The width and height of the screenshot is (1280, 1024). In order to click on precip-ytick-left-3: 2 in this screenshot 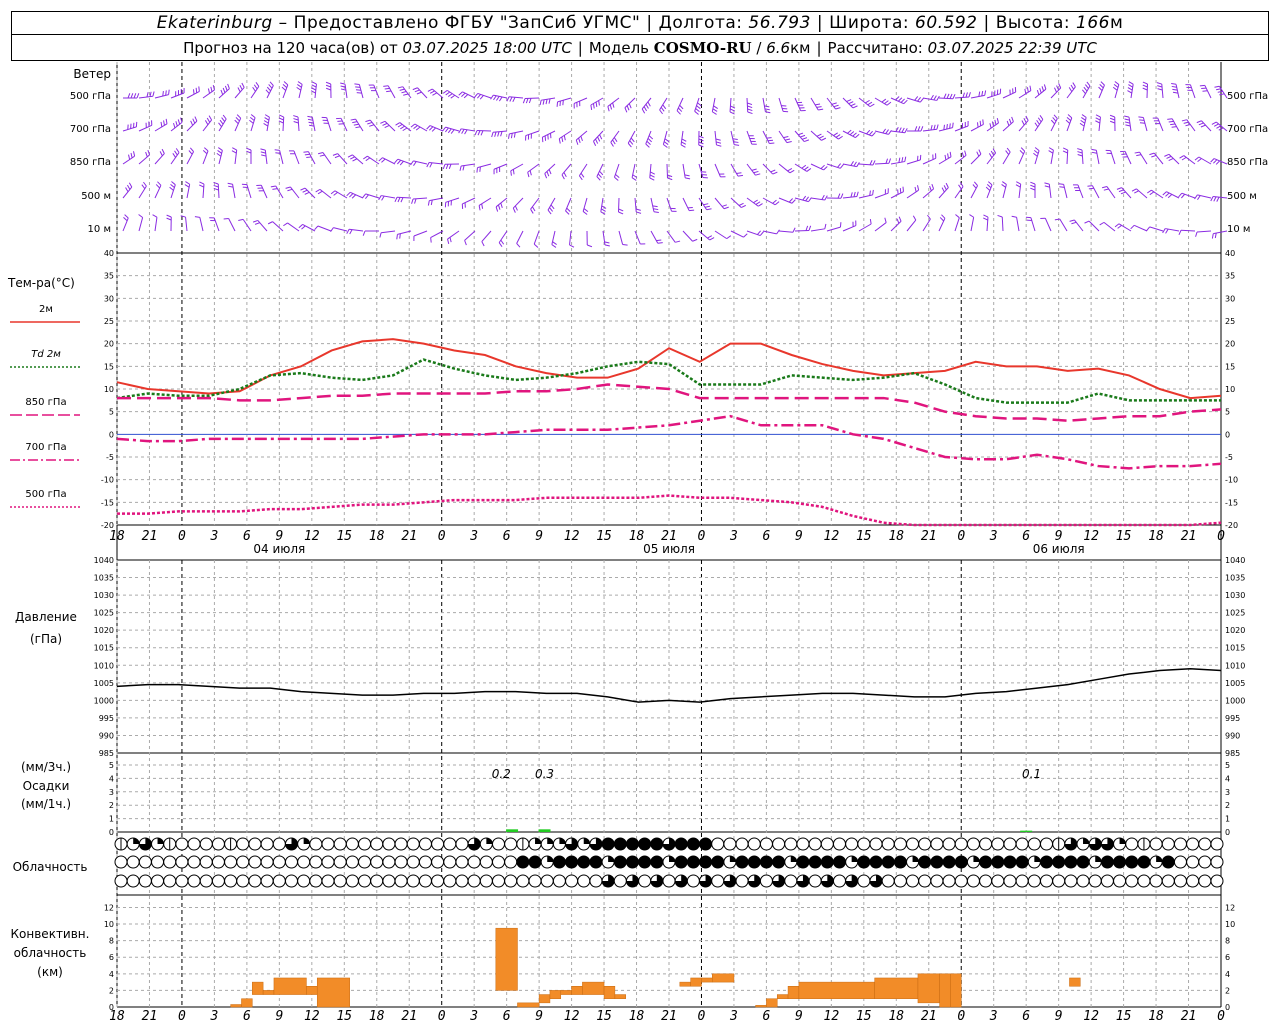, I will do `click(111, 805)`.